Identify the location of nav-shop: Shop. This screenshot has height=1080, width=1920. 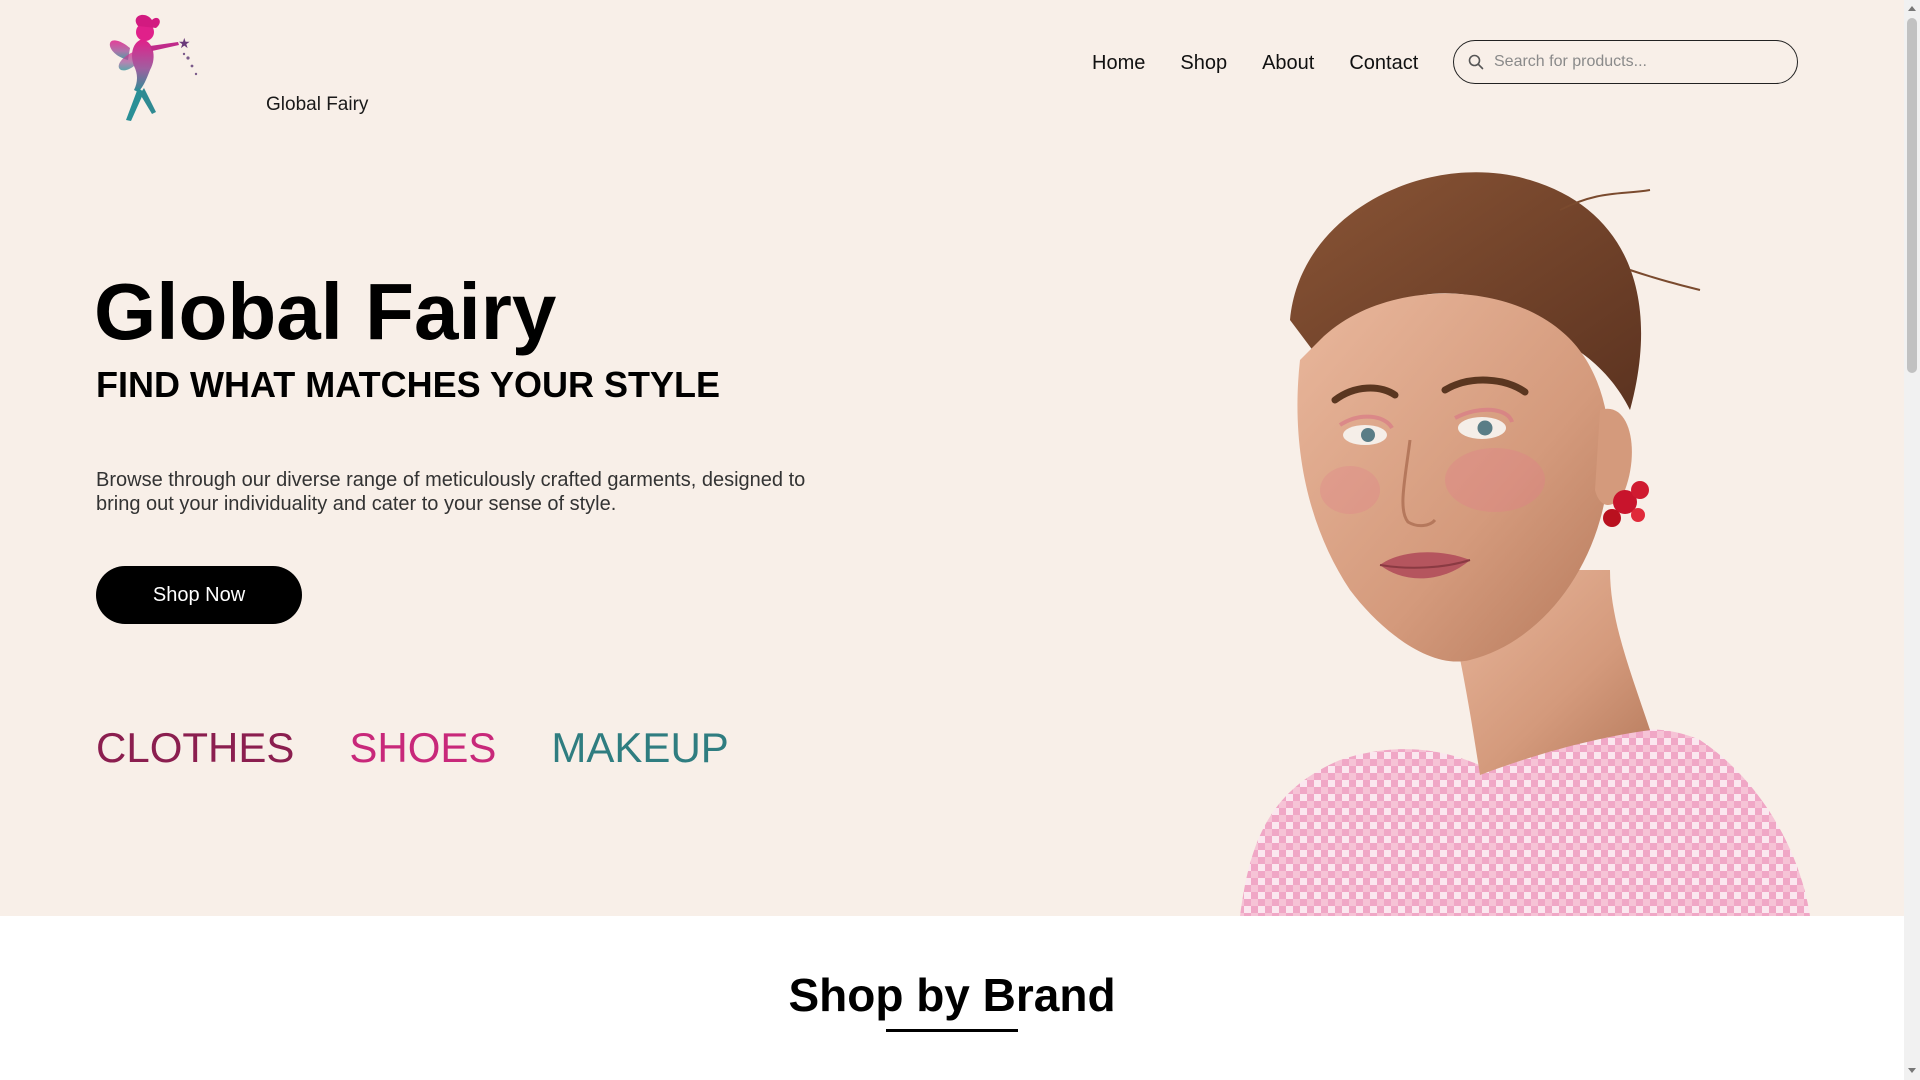
(1203, 63).